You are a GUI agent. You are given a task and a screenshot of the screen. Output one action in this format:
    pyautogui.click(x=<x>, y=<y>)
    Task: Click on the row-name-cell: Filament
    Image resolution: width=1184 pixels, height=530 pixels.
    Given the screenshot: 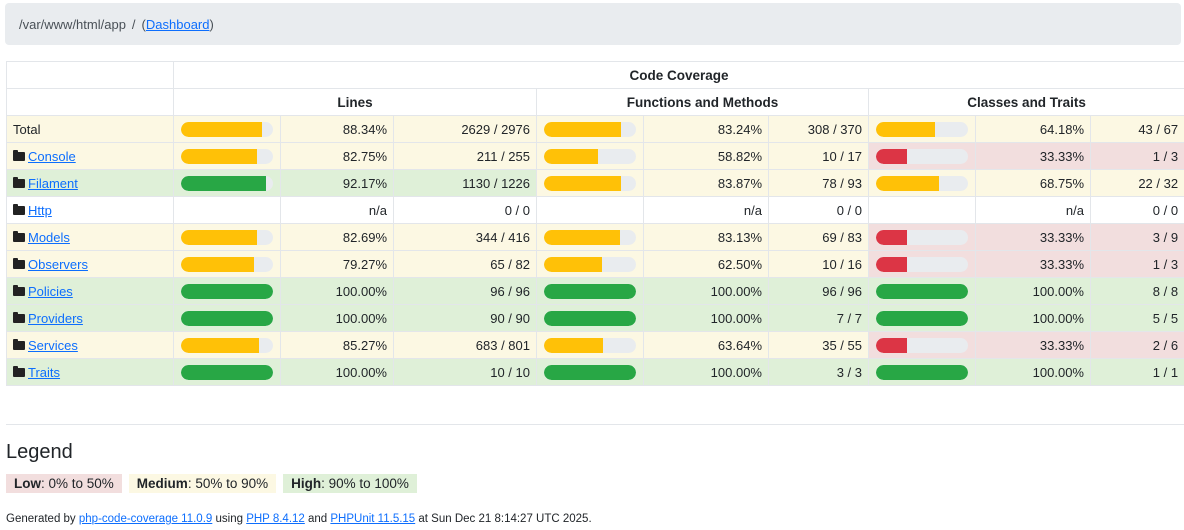 What is the action you would take?
    pyautogui.click(x=90, y=183)
    